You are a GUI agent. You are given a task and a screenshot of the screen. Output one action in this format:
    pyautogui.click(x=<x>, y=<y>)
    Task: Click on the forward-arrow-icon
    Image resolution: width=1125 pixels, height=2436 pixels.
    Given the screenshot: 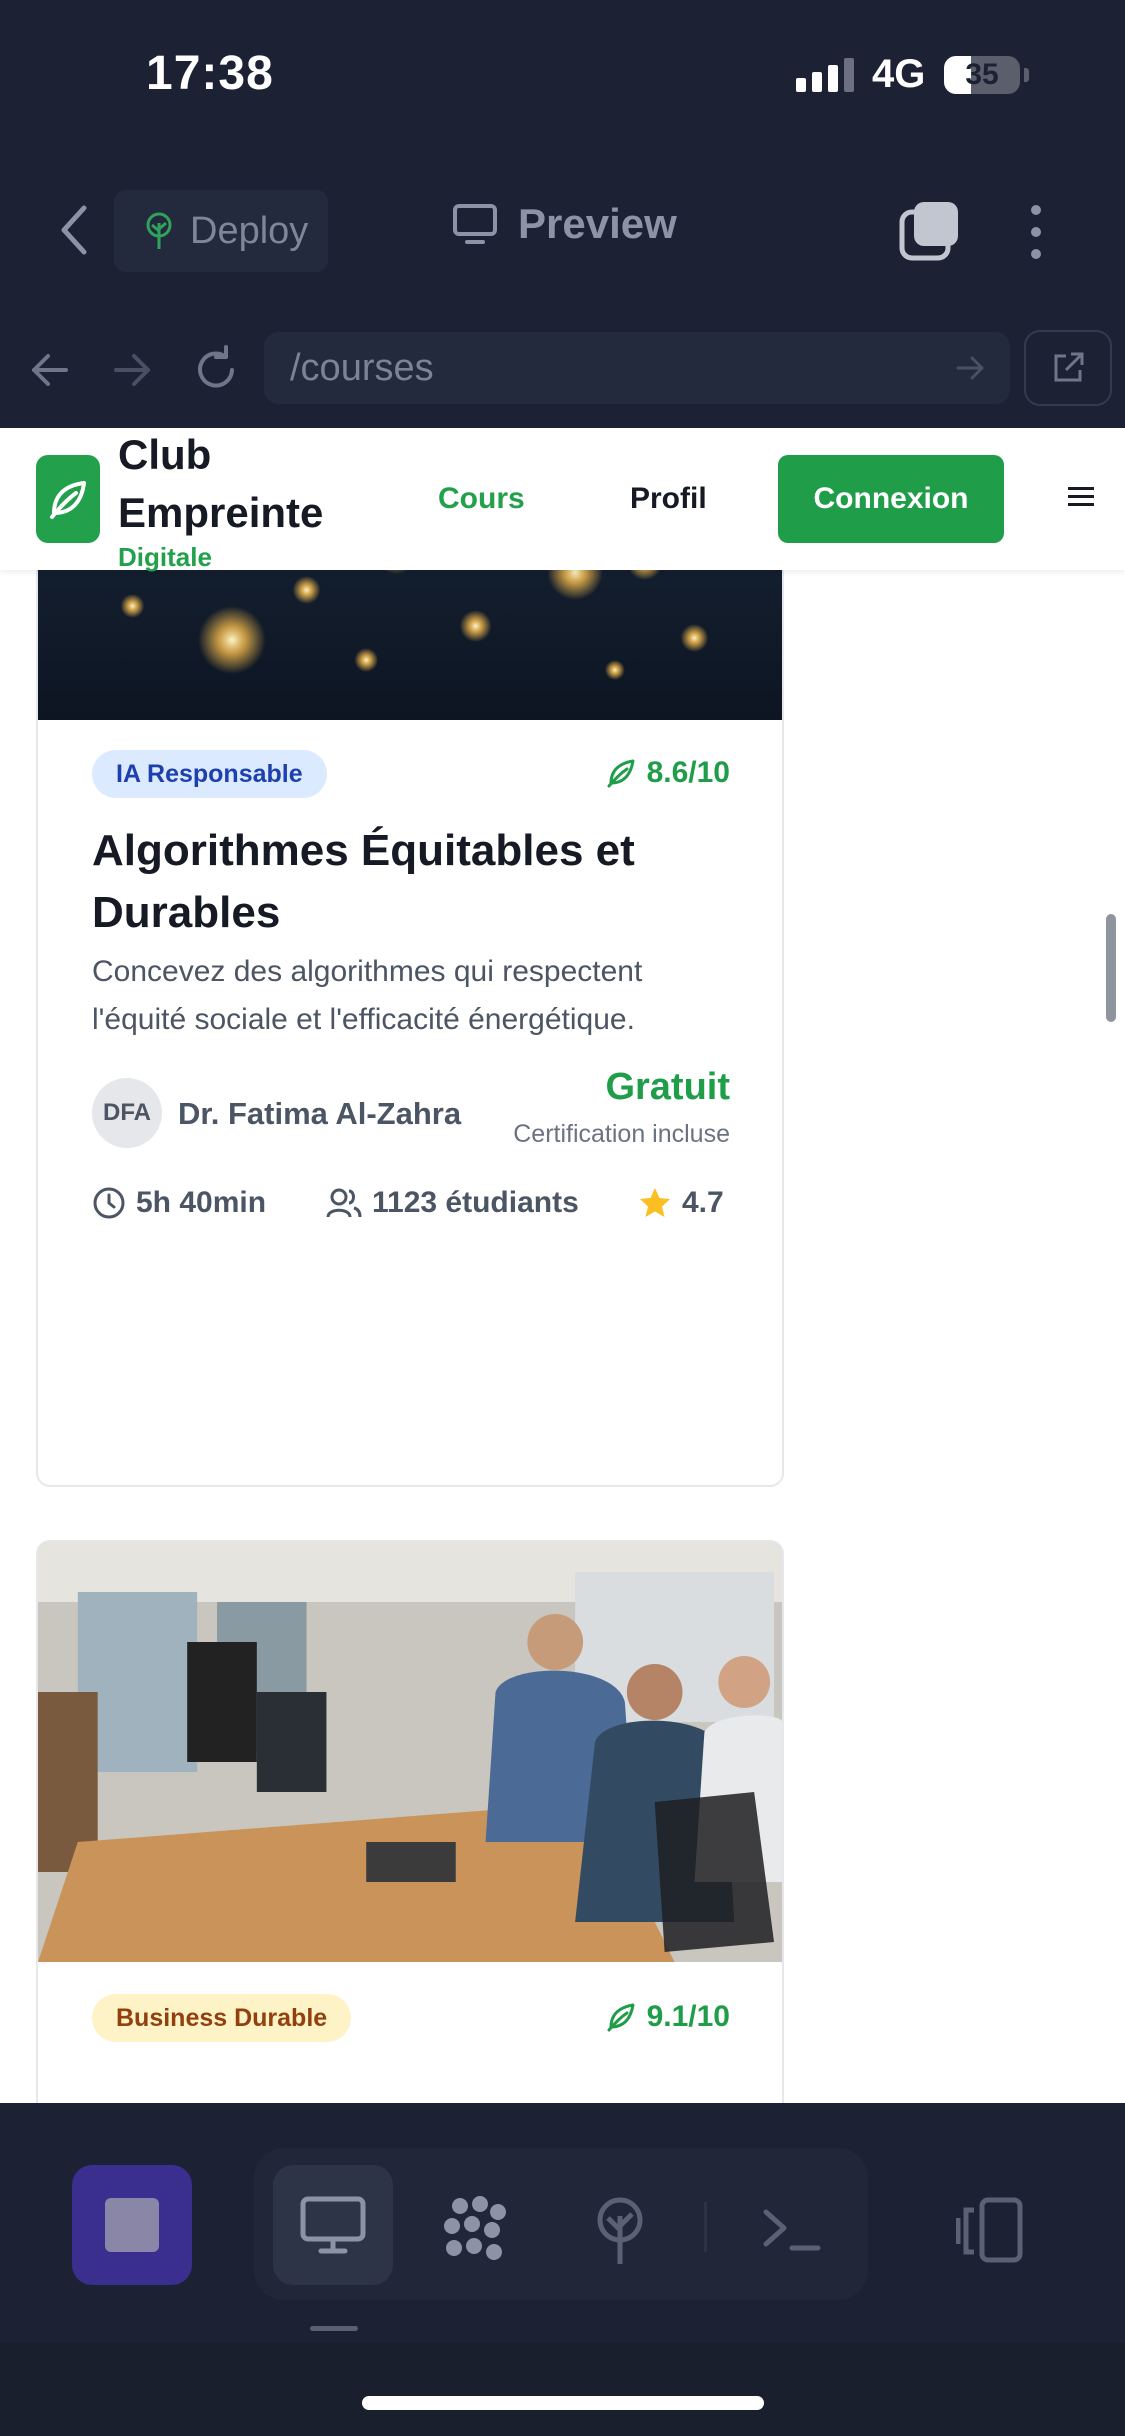 What is the action you would take?
    pyautogui.click(x=132, y=370)
    